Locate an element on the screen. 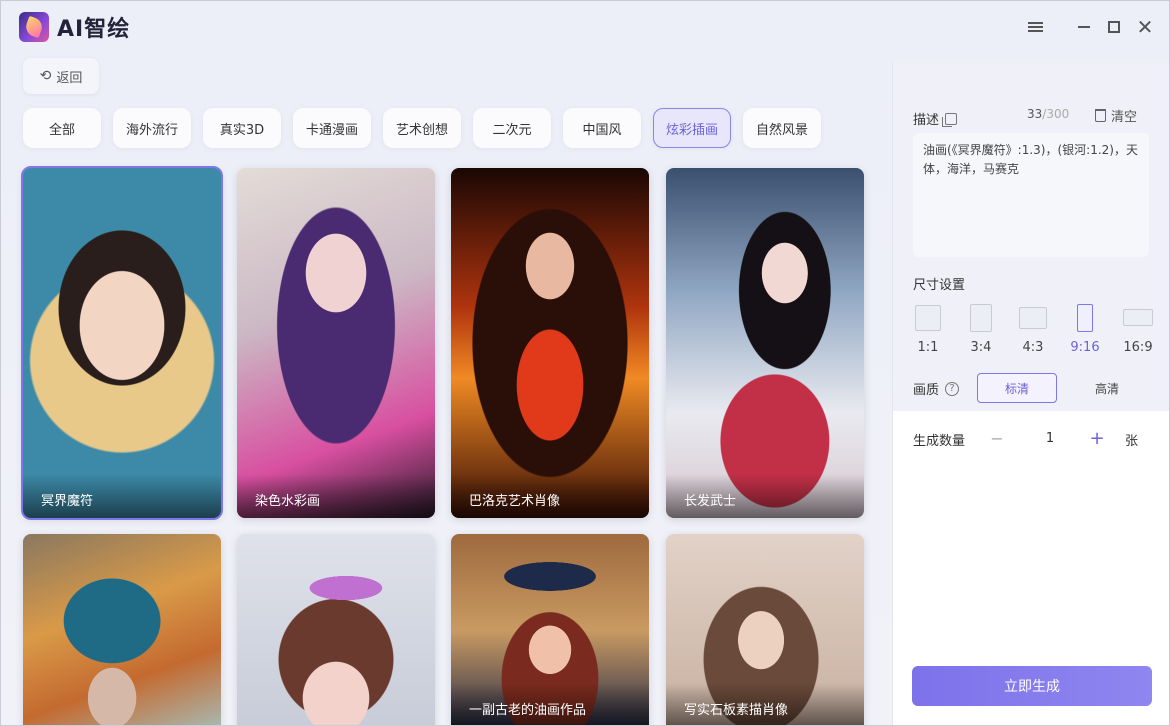  tab-nature: 自然风景 is located at coordinates (782, 128).